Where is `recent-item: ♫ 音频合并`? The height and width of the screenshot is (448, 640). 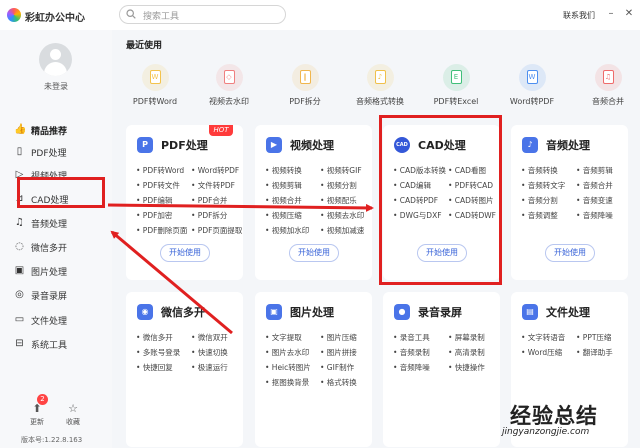
recent-item: ♫ 音频合并 is located at coordinates (605, 85).